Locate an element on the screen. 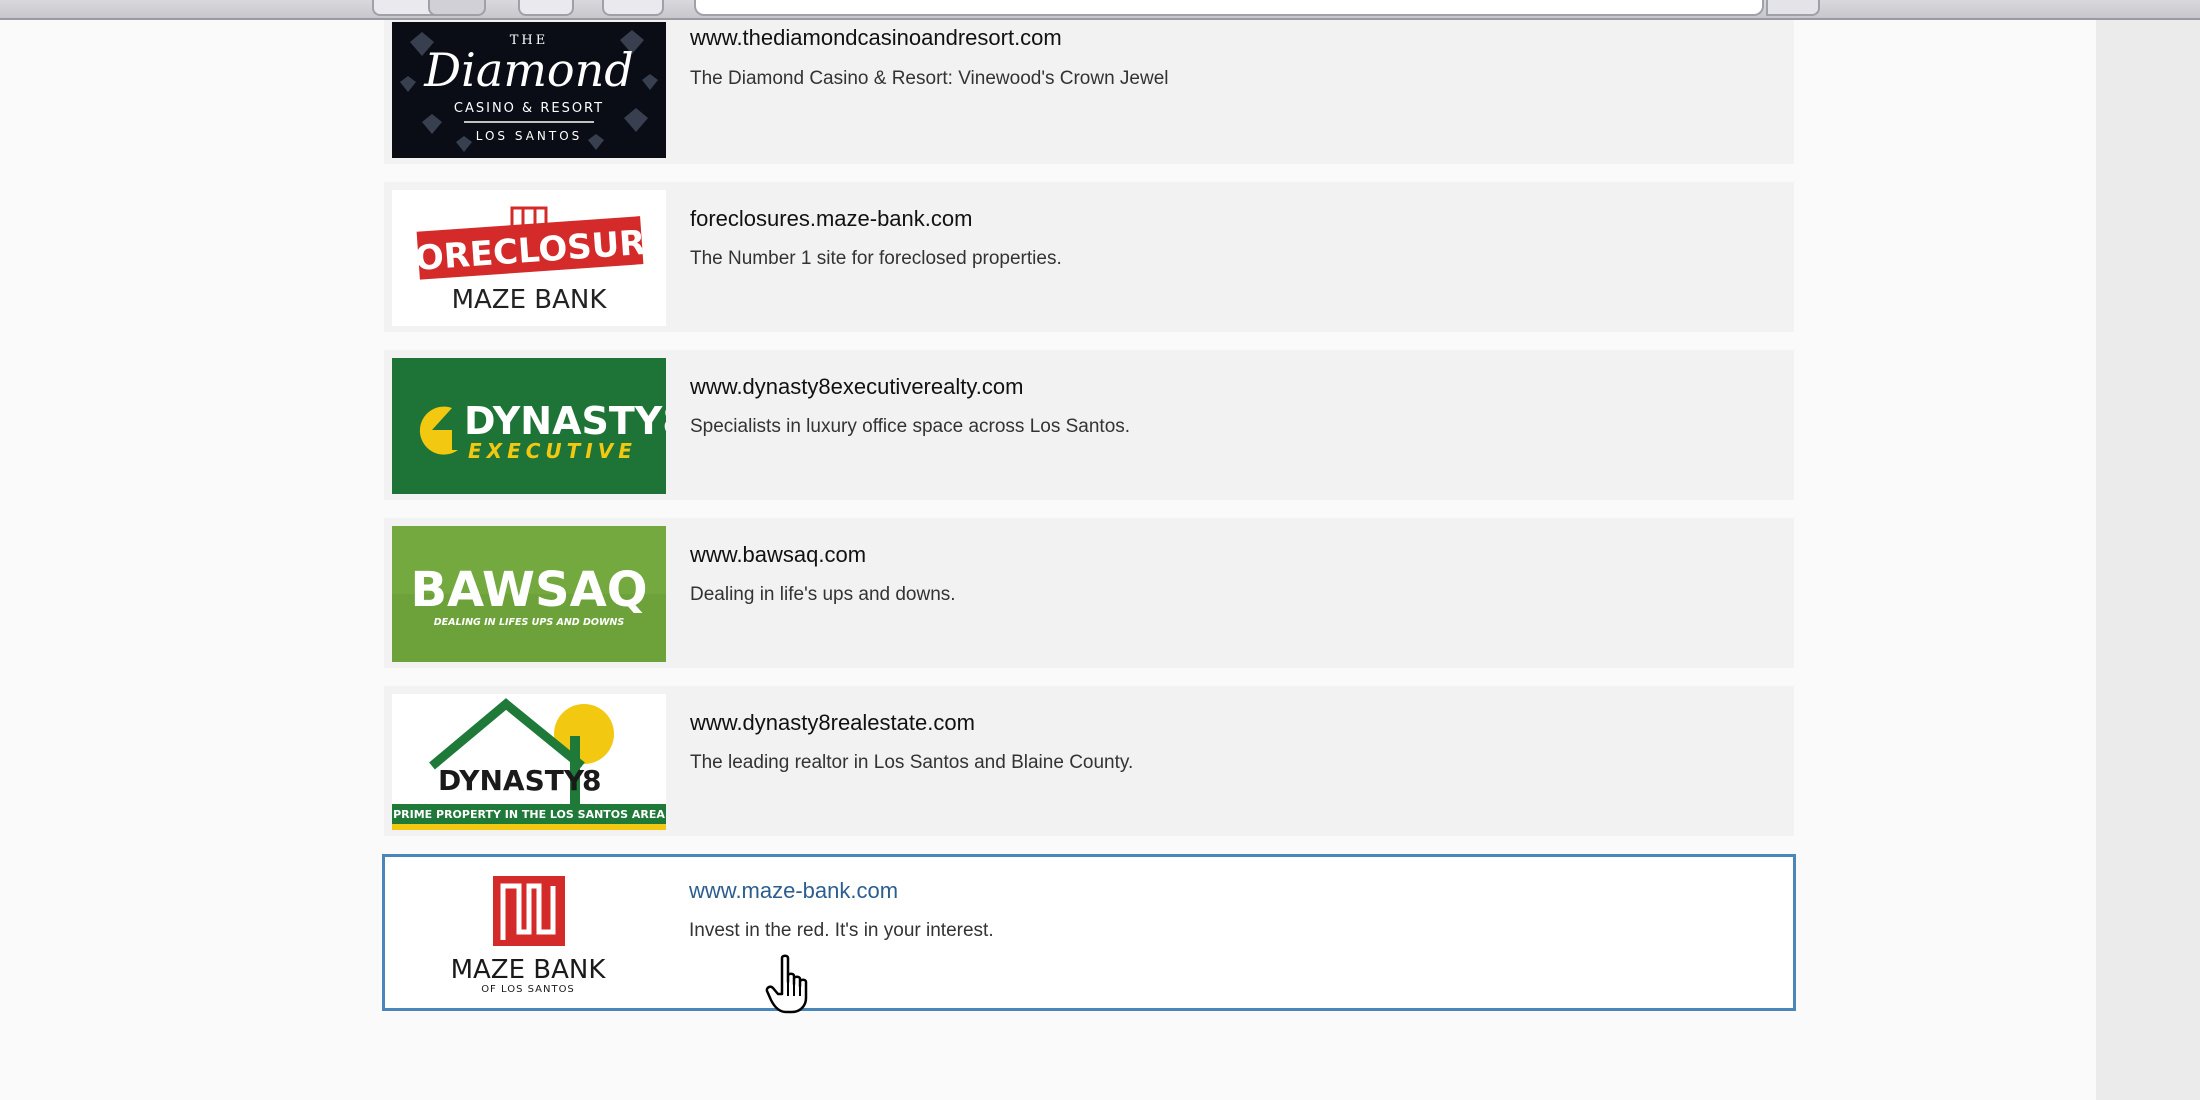 This screenshot has height=1100, width=2200. dynasty8-exec-logo-line1: DYNASTY8 is located at coordinates (565, 421).